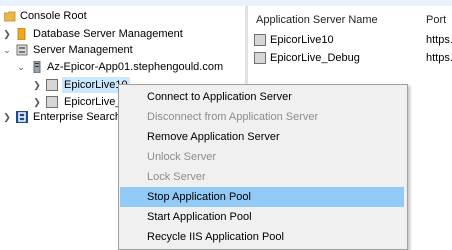 This screenshot has width=452, height=250. I want to click on tree-item-epicorlive-debug: ❯ EpicorLive_, so click(77, 102).